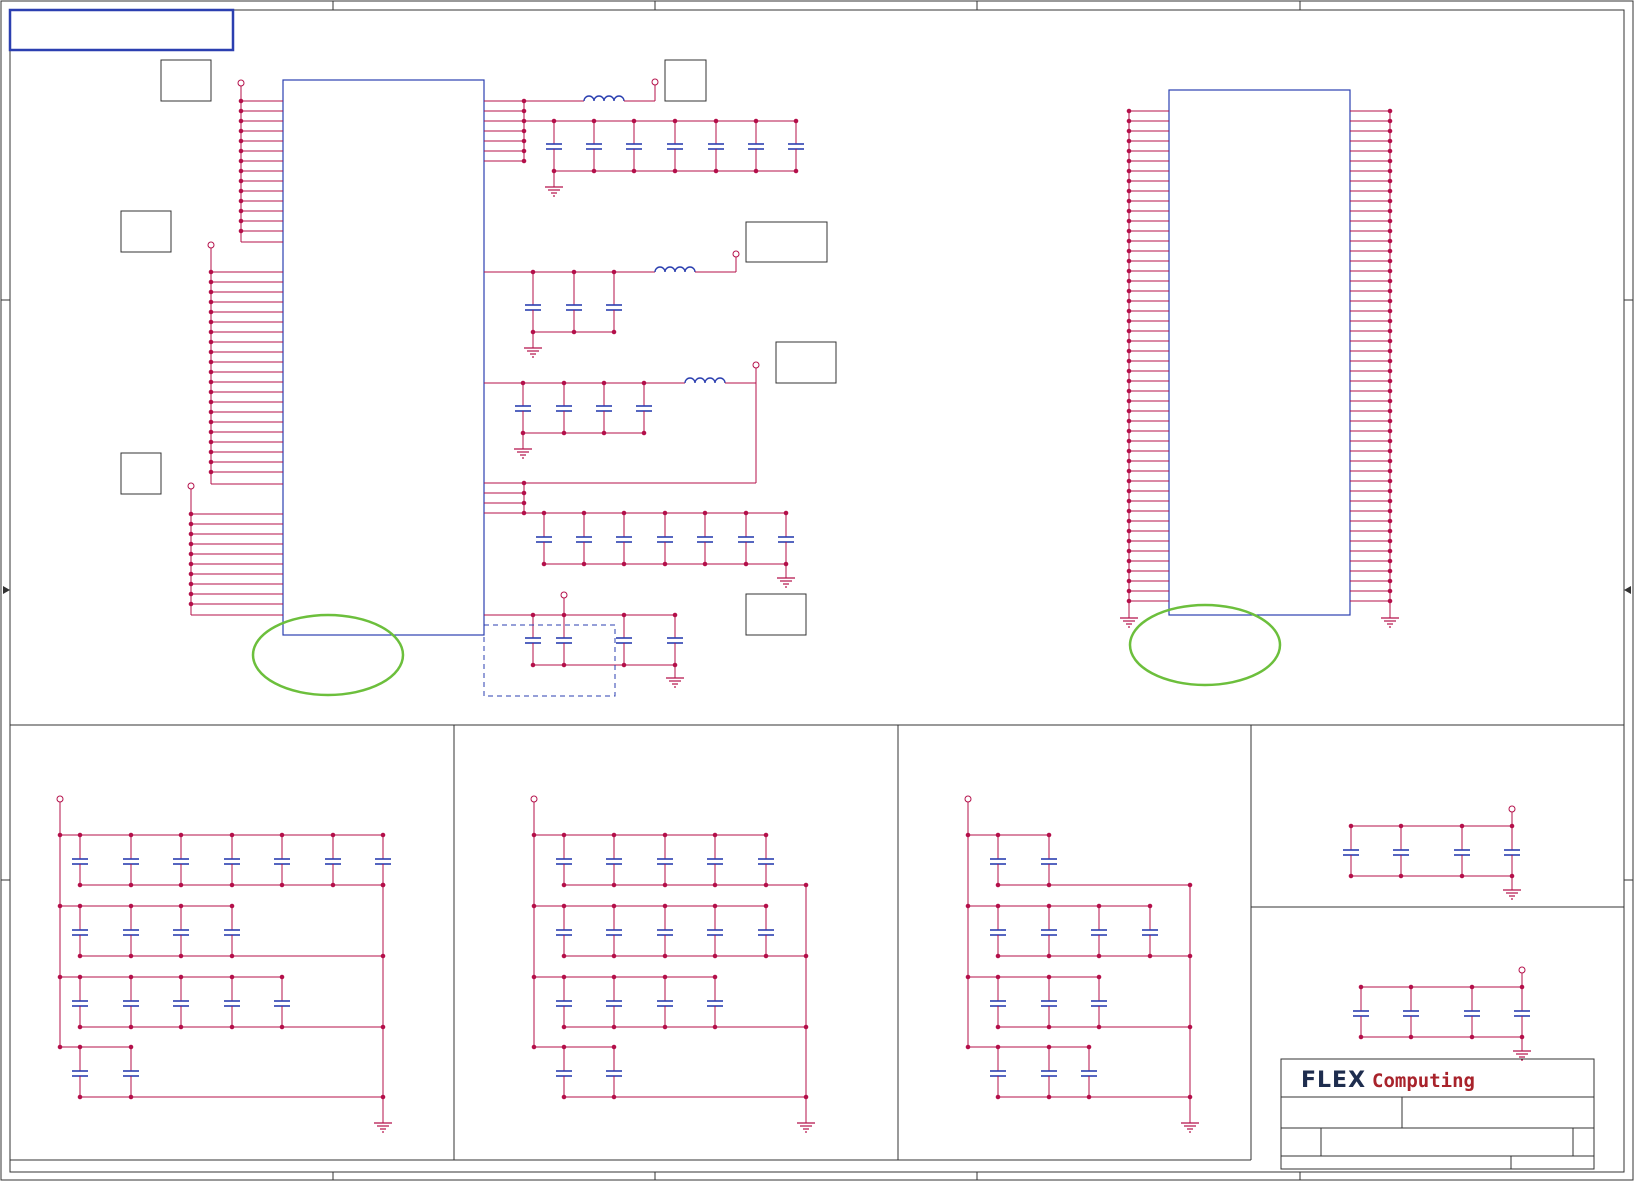  Describe the element at coordinates (508, 357) in the screenshot. I see `main-ic-right-pins` at that location.